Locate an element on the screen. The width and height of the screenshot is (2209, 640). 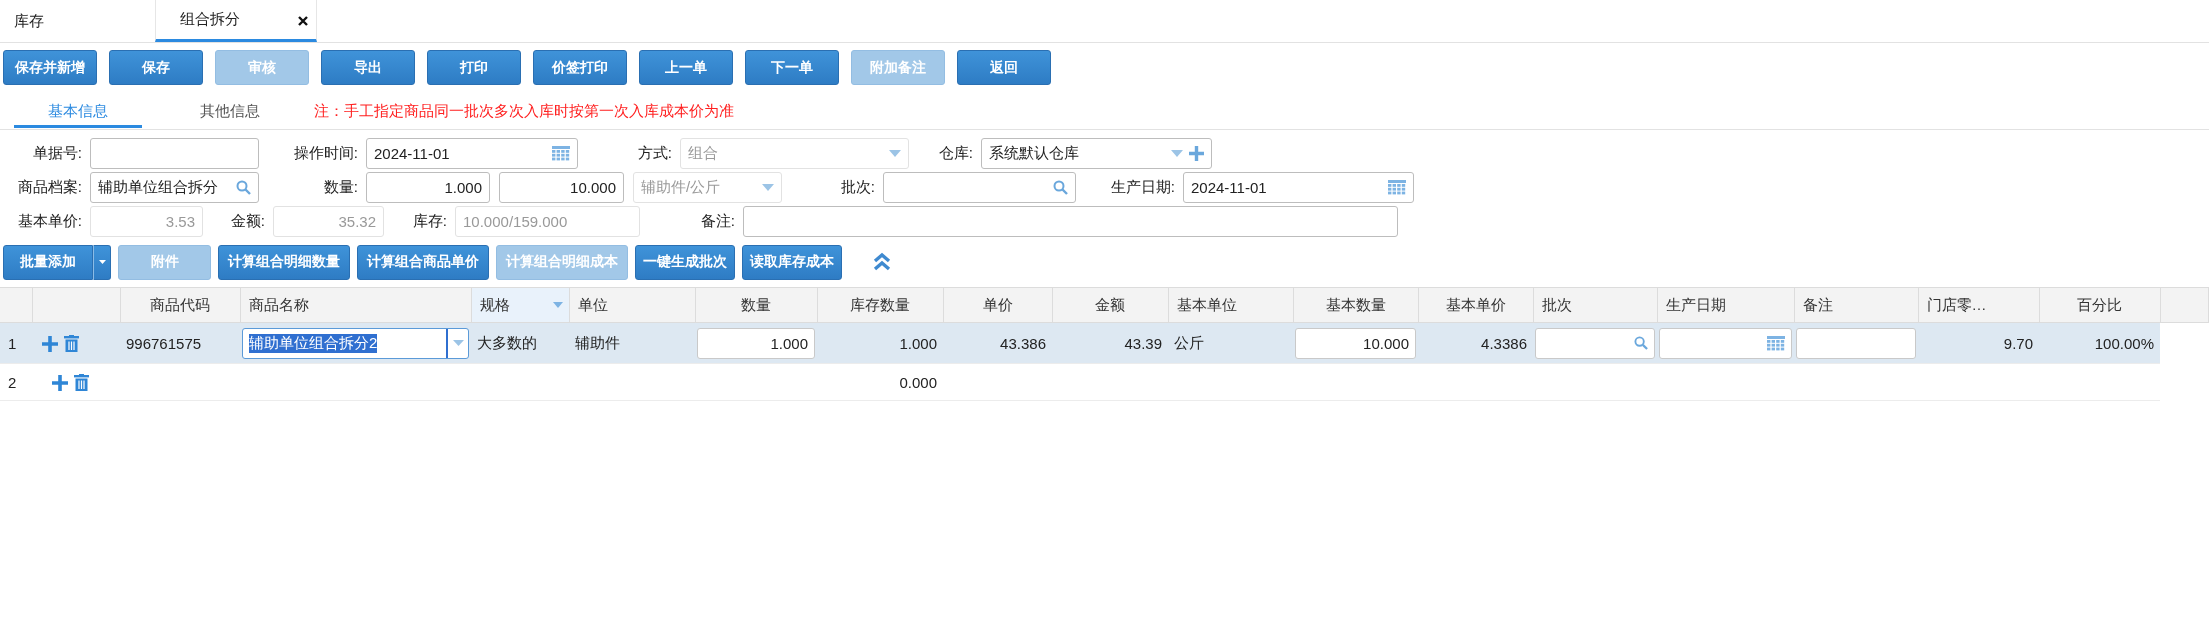
toolbar-button: 价签打印 is located at coordinates (580, 67).